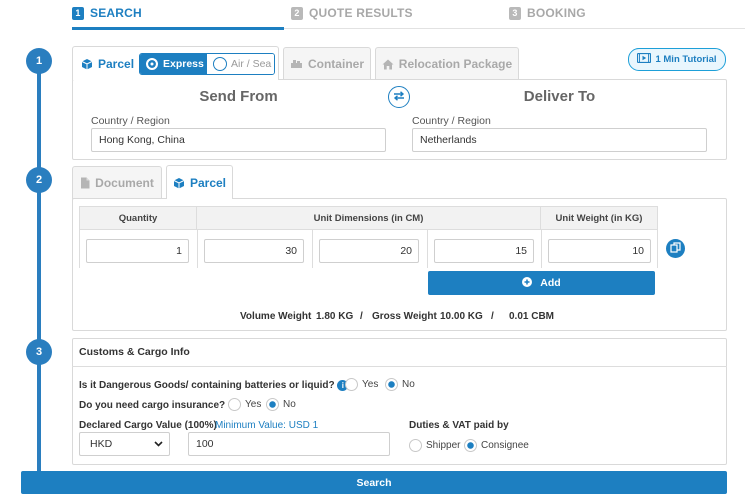 The image size is (745, 501). I want to click on add-package-button: Add, so click(541, 283).